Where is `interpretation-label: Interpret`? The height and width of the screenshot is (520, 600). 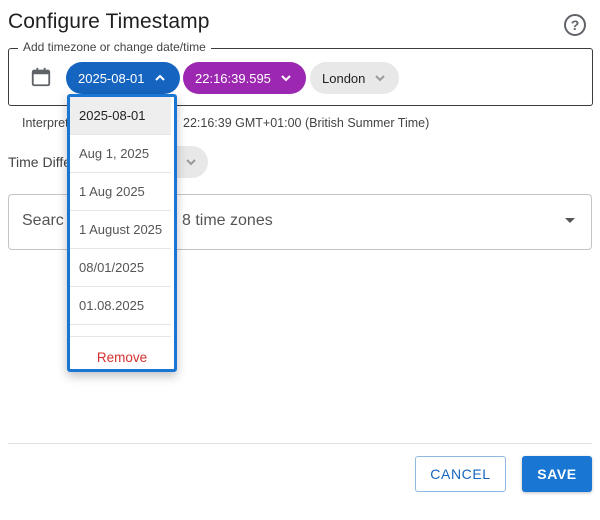
interpretation-label: Interpret is located at coordinates (45, 123).